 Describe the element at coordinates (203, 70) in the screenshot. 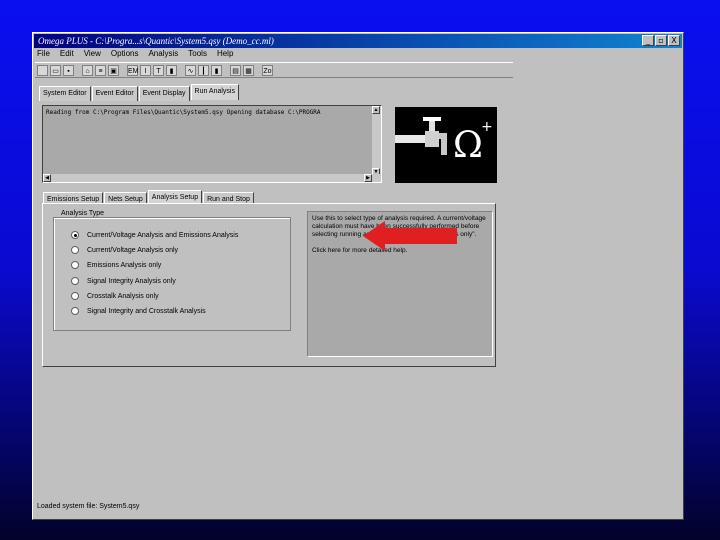

I see `meter-icon: ┃` at that location.